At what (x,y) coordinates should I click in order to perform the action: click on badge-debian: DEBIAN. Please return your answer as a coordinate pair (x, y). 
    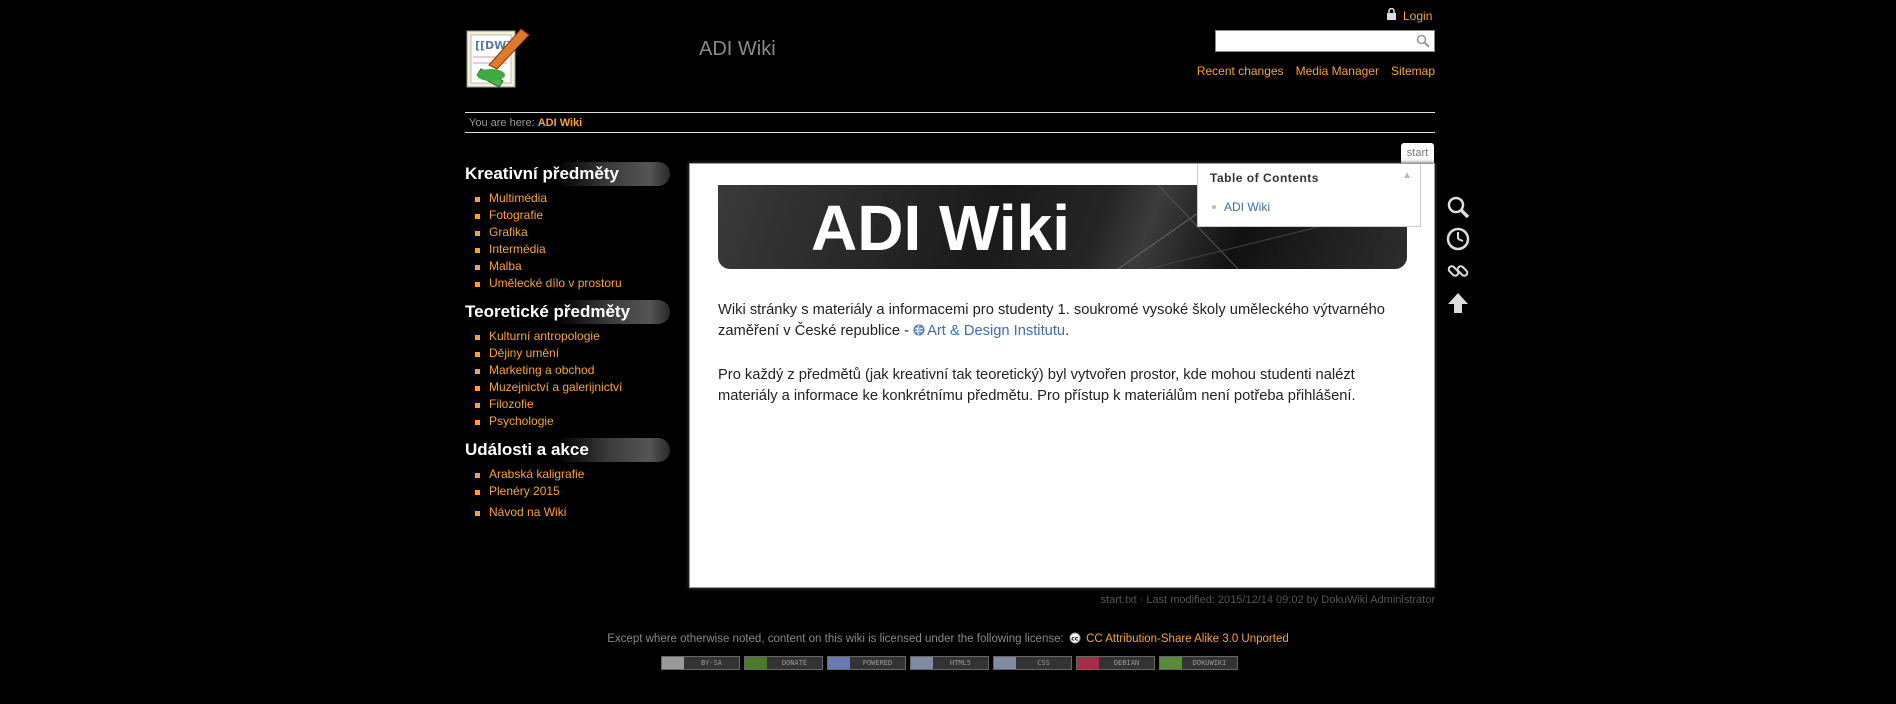
    Looking at the image, I should click on (1115, 663).